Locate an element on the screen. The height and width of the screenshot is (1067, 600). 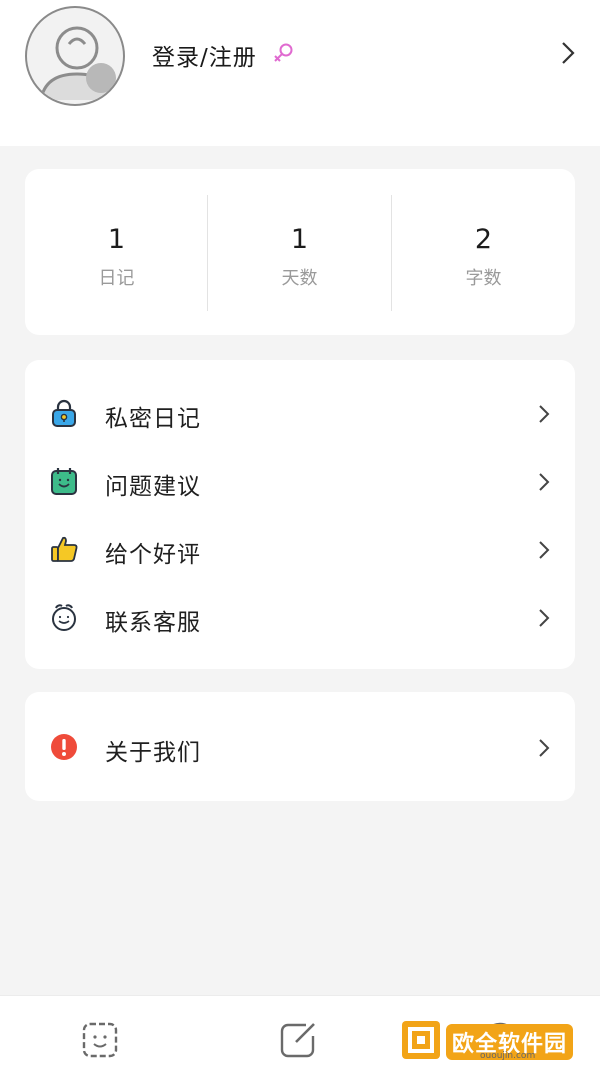
menu-item-contact-support: 联系客服 is located at coordinates (300, 617).